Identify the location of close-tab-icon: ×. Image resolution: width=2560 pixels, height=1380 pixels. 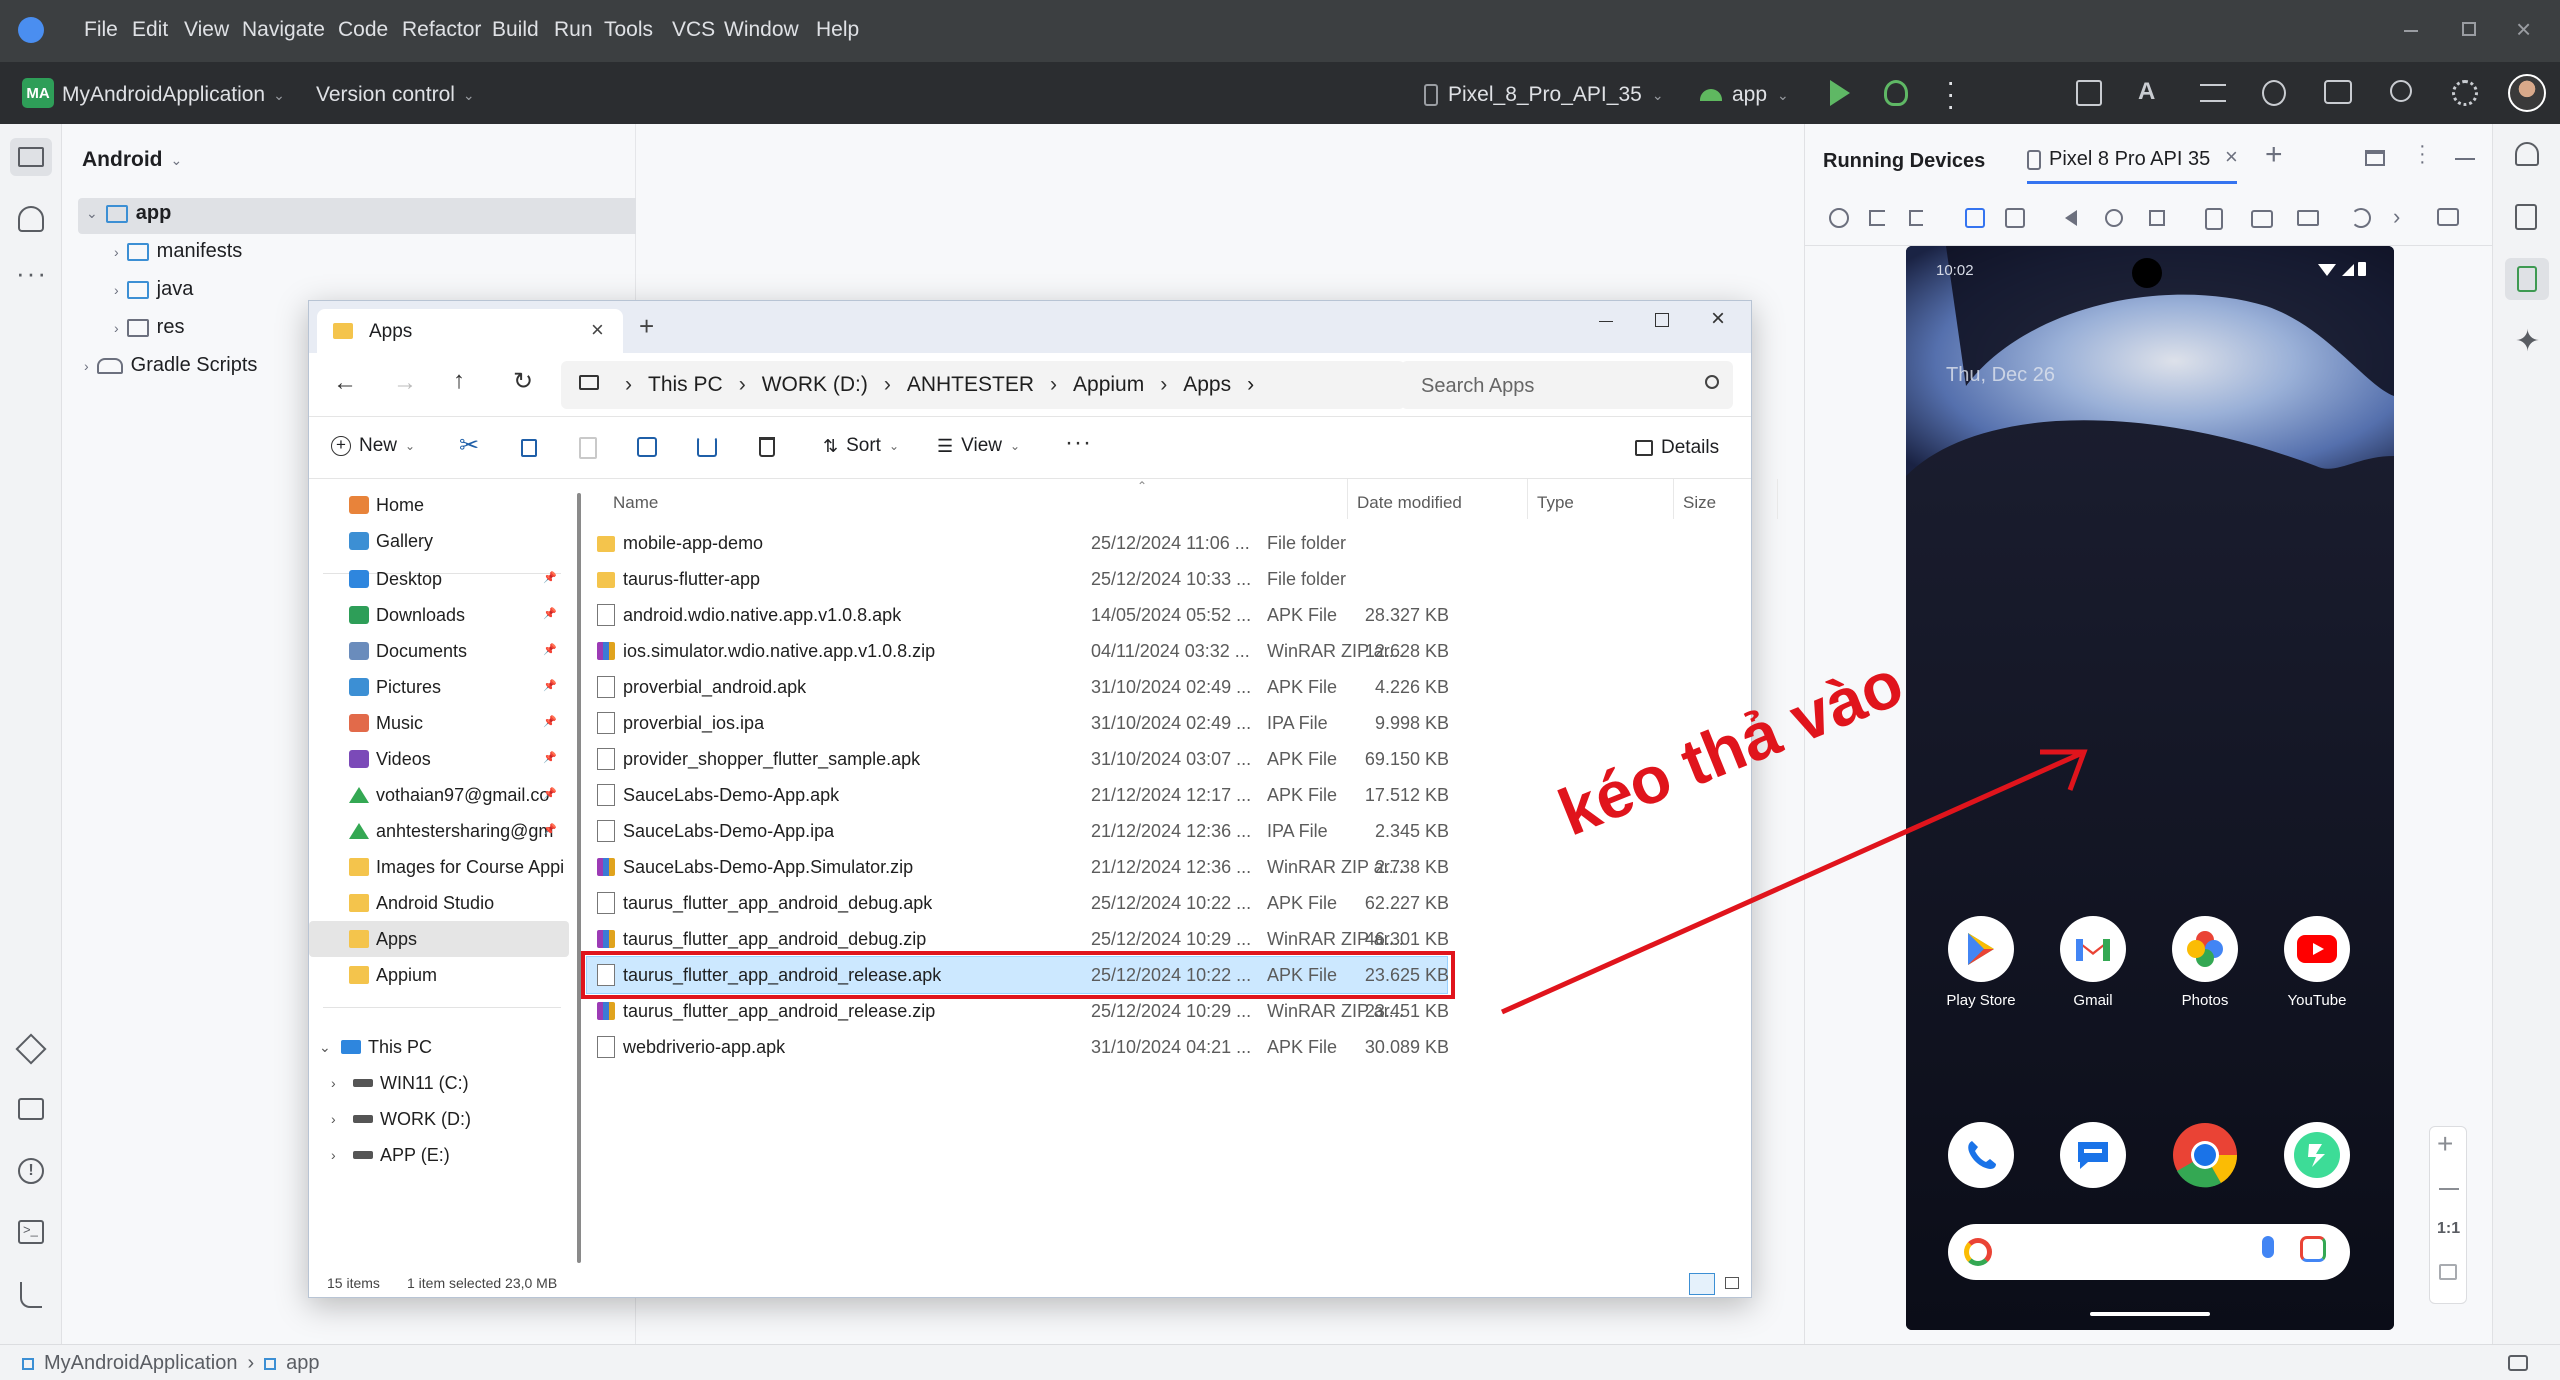
(2231, 157).